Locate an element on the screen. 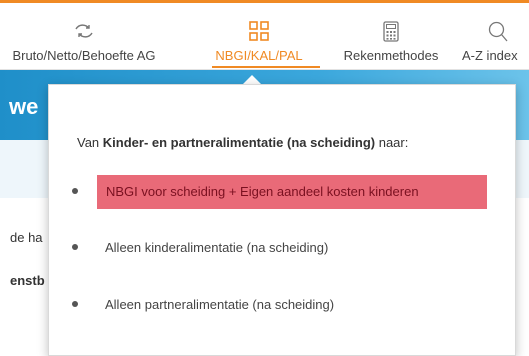  active-tab-indicator is located at coordinates (266, 67).